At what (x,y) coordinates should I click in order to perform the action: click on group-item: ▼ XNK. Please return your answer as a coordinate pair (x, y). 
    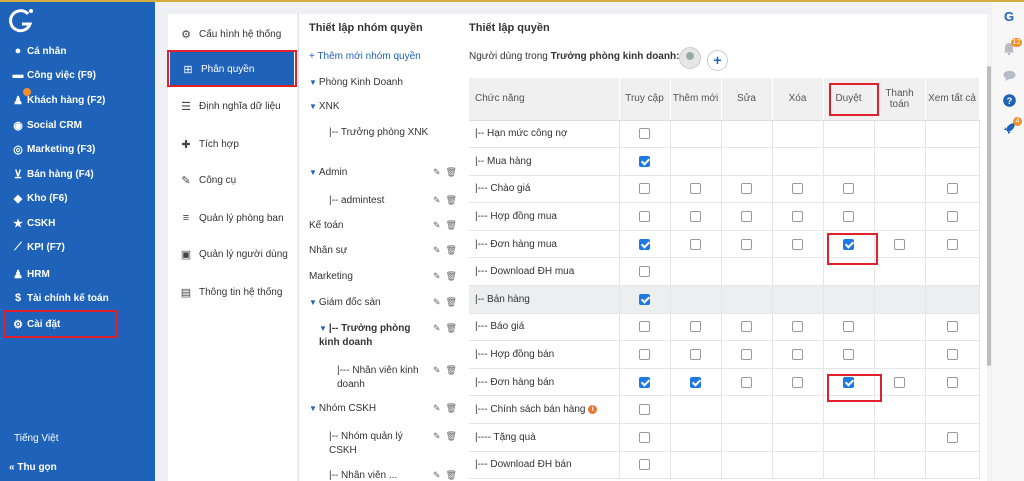
    Looking at the image, I should click on (369, 107).